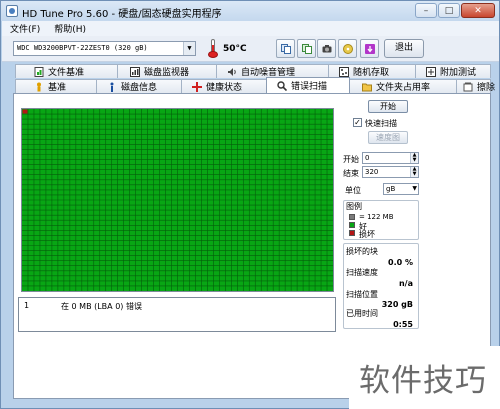 This screenshot has height=409, width=500. What do you see at coordinates (344, 71) in the screenshot?
I see `random-access-icon` at bounding box center [344, 71].